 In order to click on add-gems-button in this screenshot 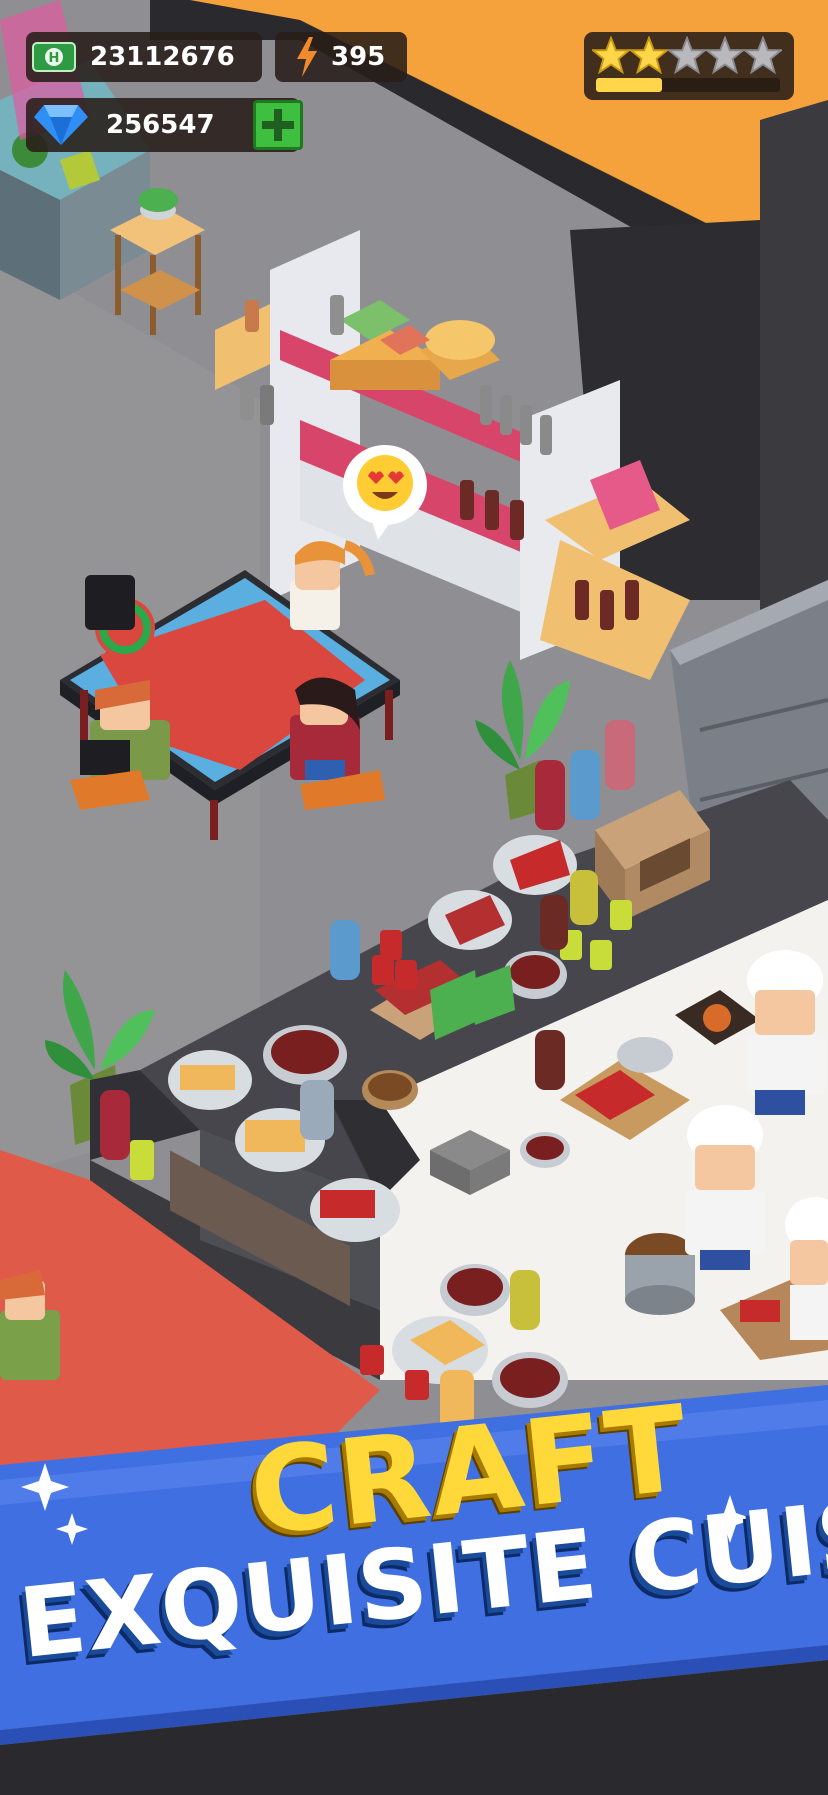, I will do `click(278, 125)`.